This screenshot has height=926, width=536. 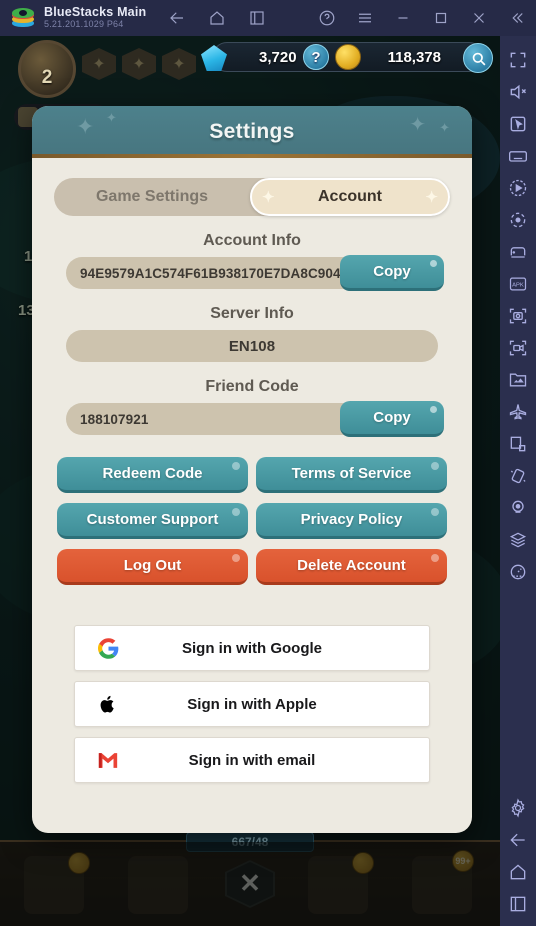 I want to click on tab-bar: Game Settings ✦ Account ✦, so click(x=252, y=197).